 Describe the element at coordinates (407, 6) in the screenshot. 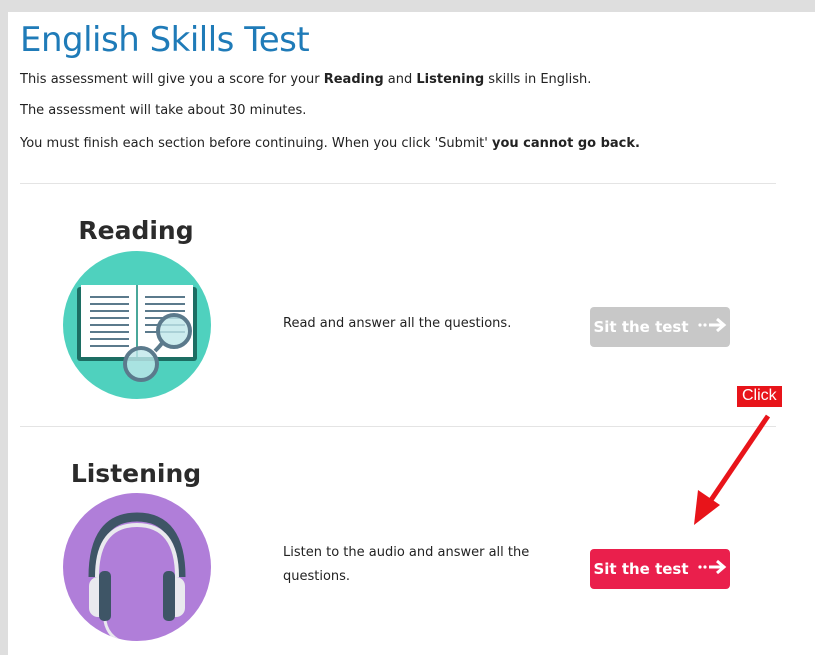

I see `window-frame-top` at that location.